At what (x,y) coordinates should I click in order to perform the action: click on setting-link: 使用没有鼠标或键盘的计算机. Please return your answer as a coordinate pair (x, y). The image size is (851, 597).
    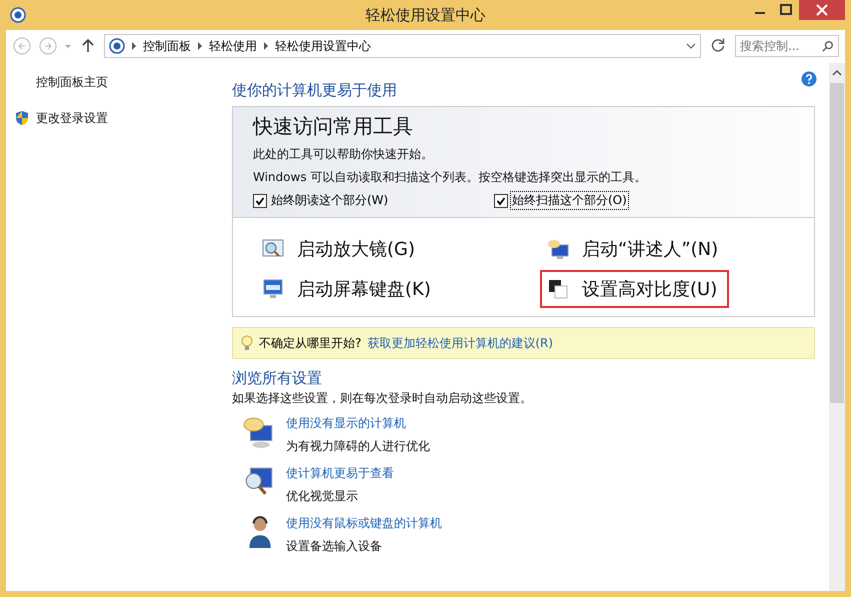
    Looking at the image, I should click on (364, 523).